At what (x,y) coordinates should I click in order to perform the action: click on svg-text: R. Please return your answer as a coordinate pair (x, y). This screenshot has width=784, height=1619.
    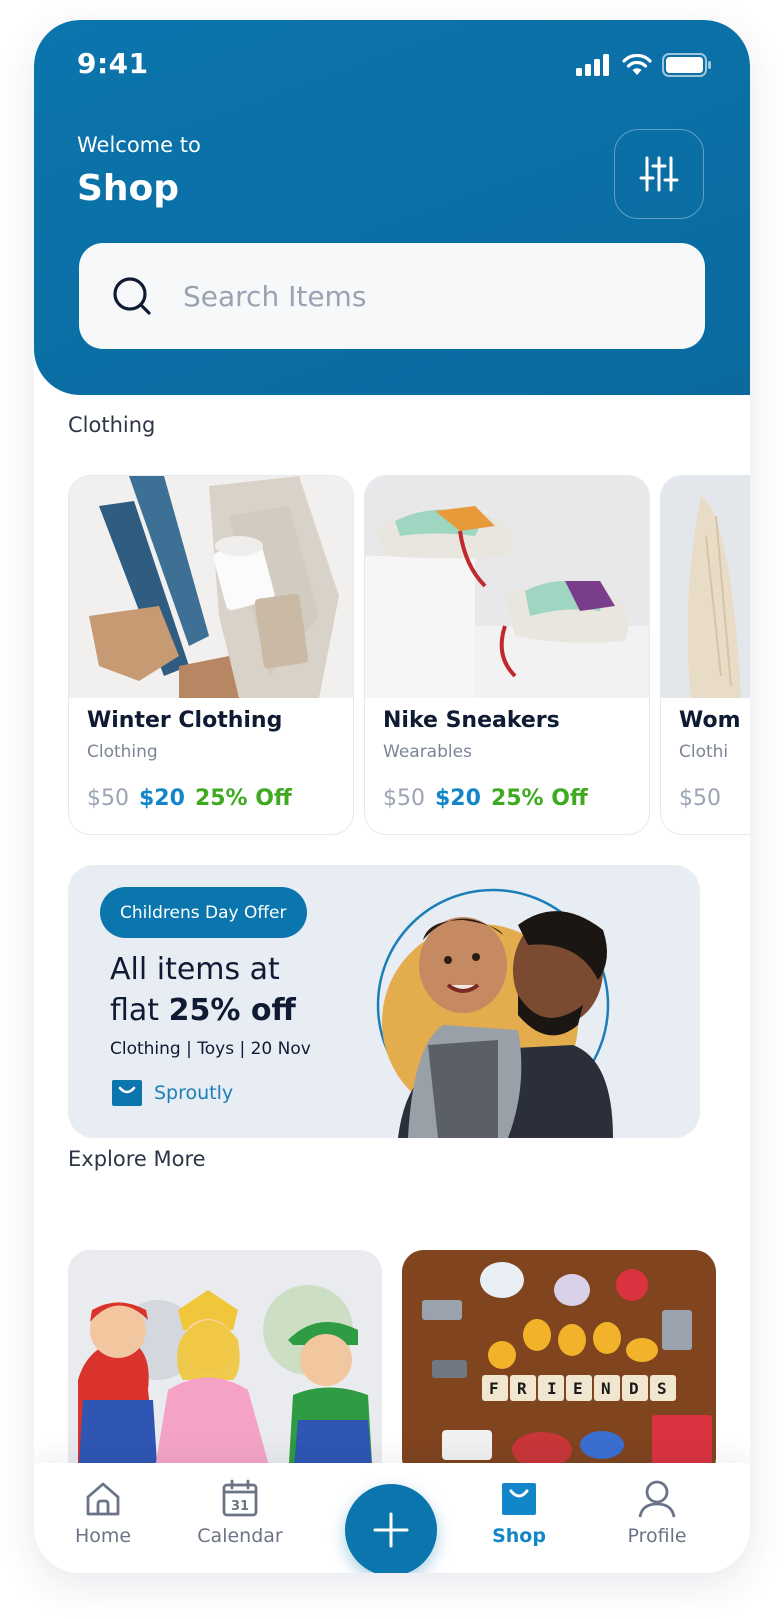
    Looking at the image, I should click on (522, 1388).